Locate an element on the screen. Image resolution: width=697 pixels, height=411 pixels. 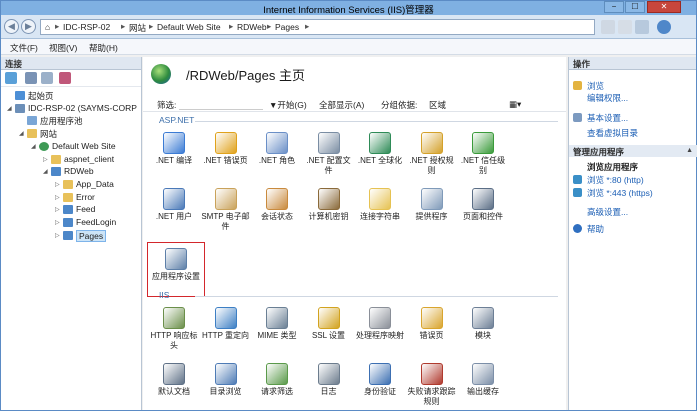
feature-label: .NET 角色 is located at coordinates (277, 160).